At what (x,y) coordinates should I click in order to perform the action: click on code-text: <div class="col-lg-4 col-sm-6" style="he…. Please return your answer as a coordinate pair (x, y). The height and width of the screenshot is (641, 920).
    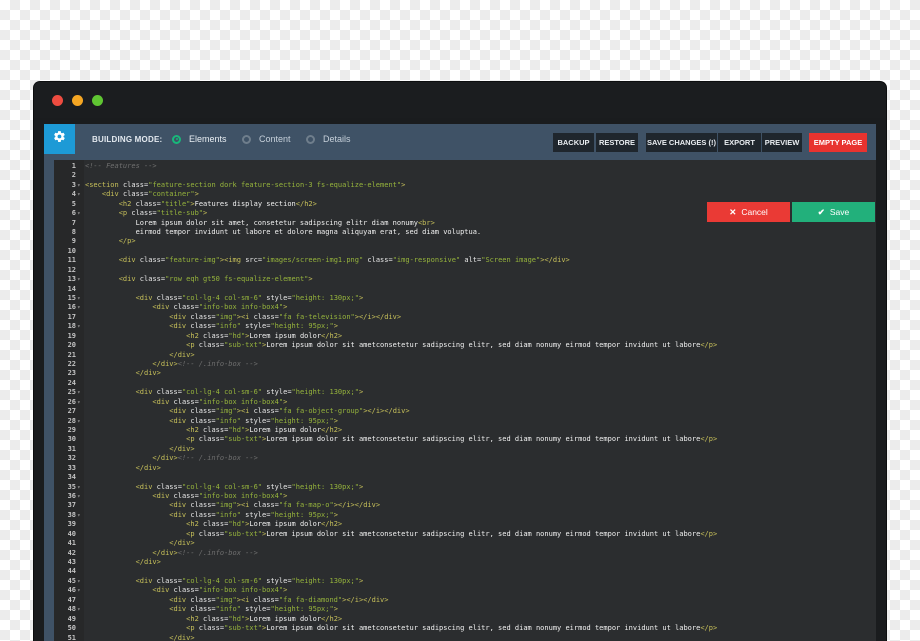
    Looking at the image, I should click on (224, 487).